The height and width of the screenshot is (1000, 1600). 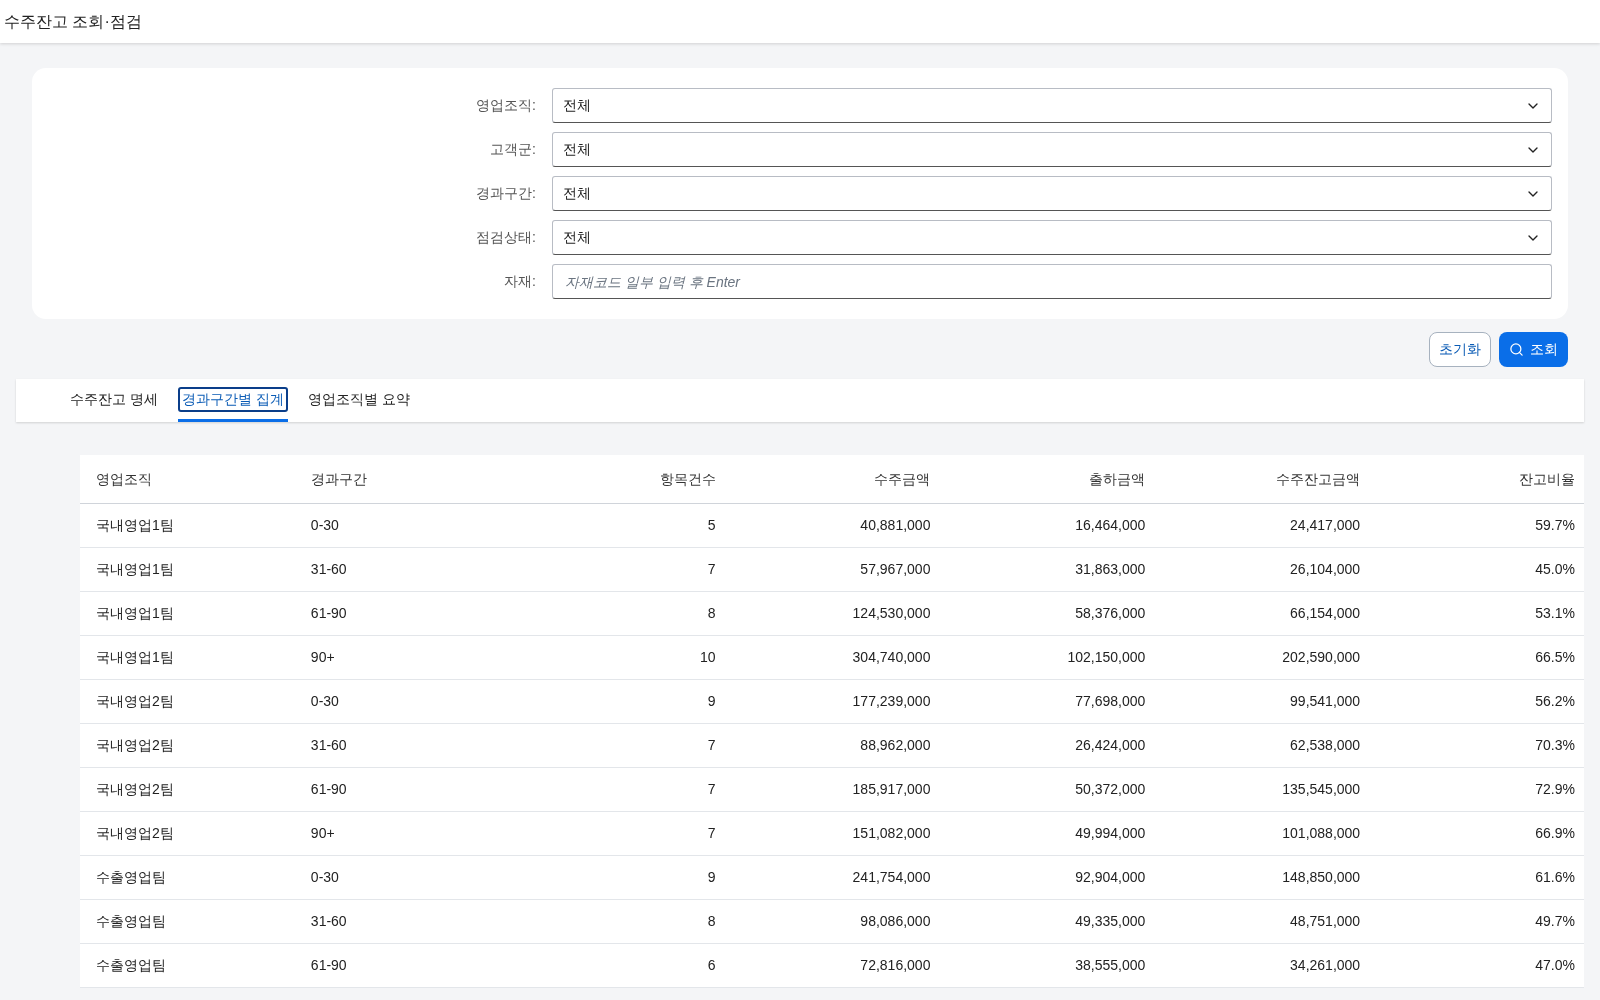 I want to click on input-field: 자재코드 일부 입력 후 Enter, so click(x=1052, y=281).